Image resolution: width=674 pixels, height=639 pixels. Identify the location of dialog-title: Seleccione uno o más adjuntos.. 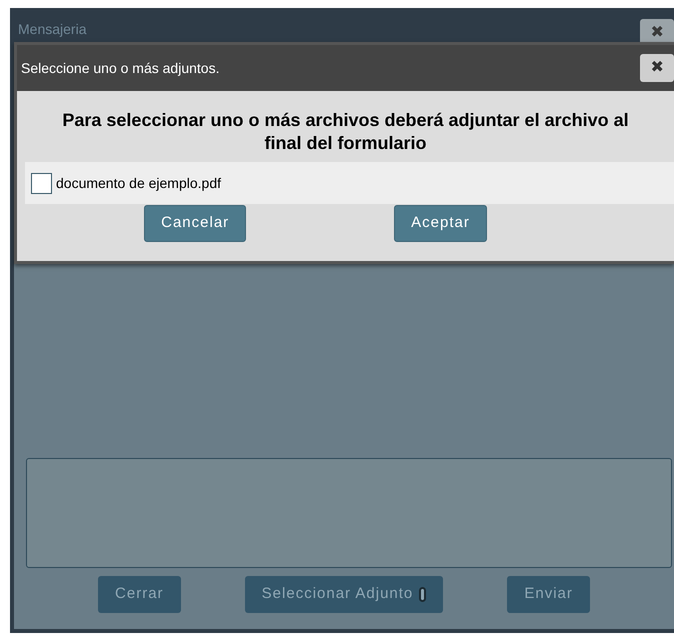
(120, 68).